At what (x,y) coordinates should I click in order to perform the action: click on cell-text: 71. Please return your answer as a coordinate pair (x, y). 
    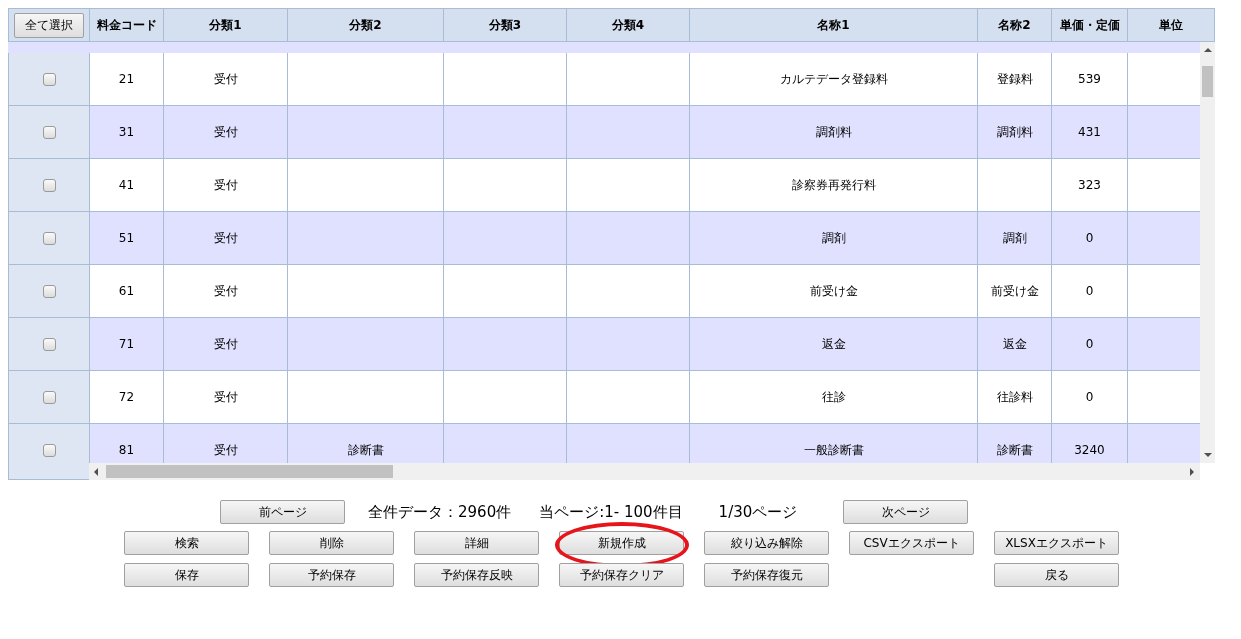
    Looking at the image, I should click on (126, 344).